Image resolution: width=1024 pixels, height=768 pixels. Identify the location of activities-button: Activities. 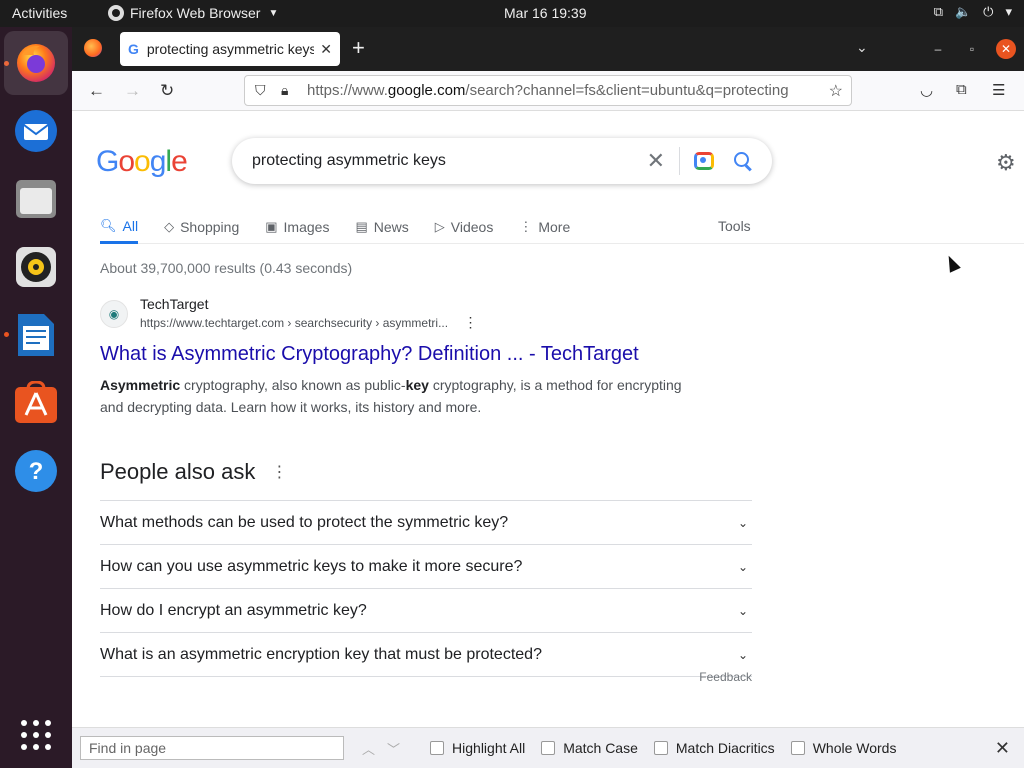
(39, 13).